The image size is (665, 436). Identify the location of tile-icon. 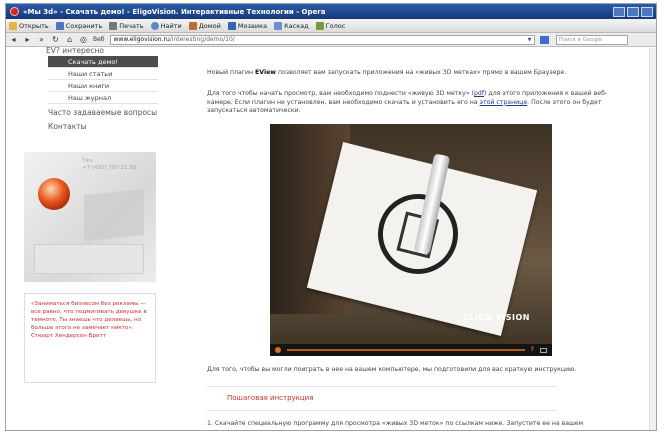
(231, 25).